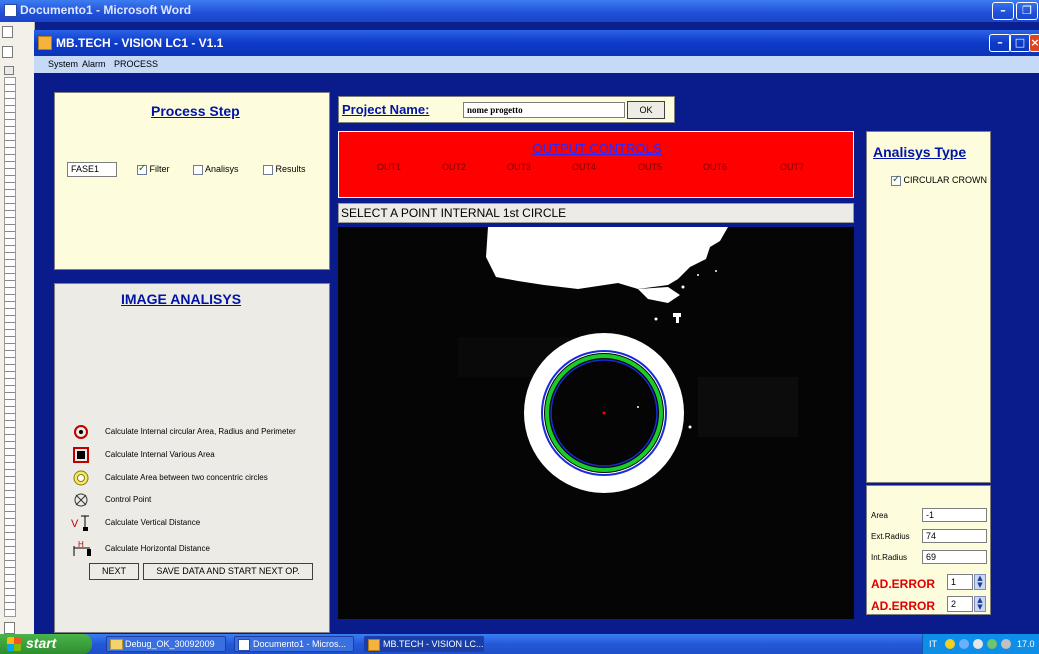  What do you see at coordinates (17, 328) in the screenshot?
I see `word-left-margin` at bounding box center [17, 328].